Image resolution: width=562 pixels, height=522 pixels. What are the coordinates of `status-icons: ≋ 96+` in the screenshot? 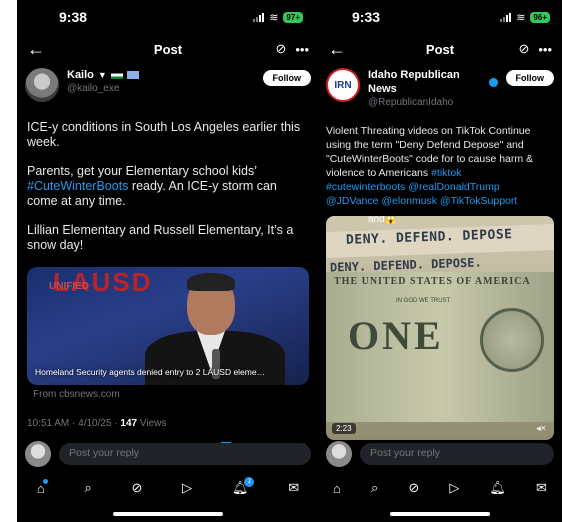 It's located at (525, 17).